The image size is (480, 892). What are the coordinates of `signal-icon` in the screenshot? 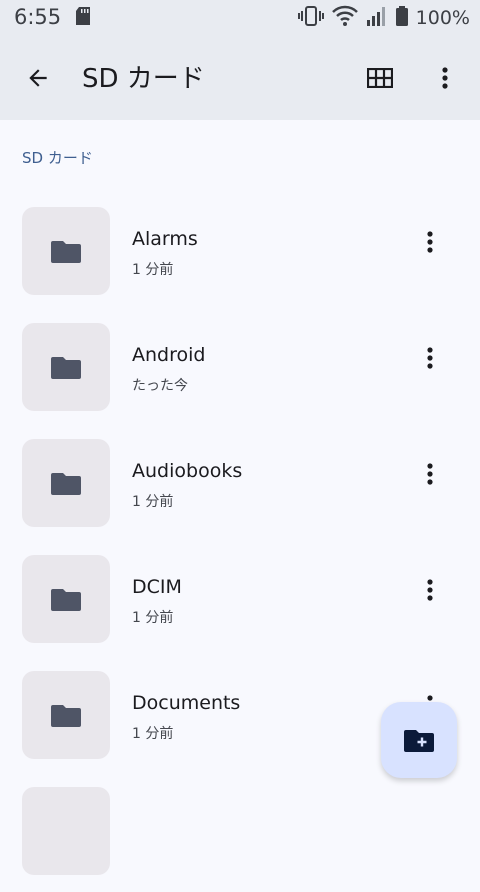 It's located at (377, 18).